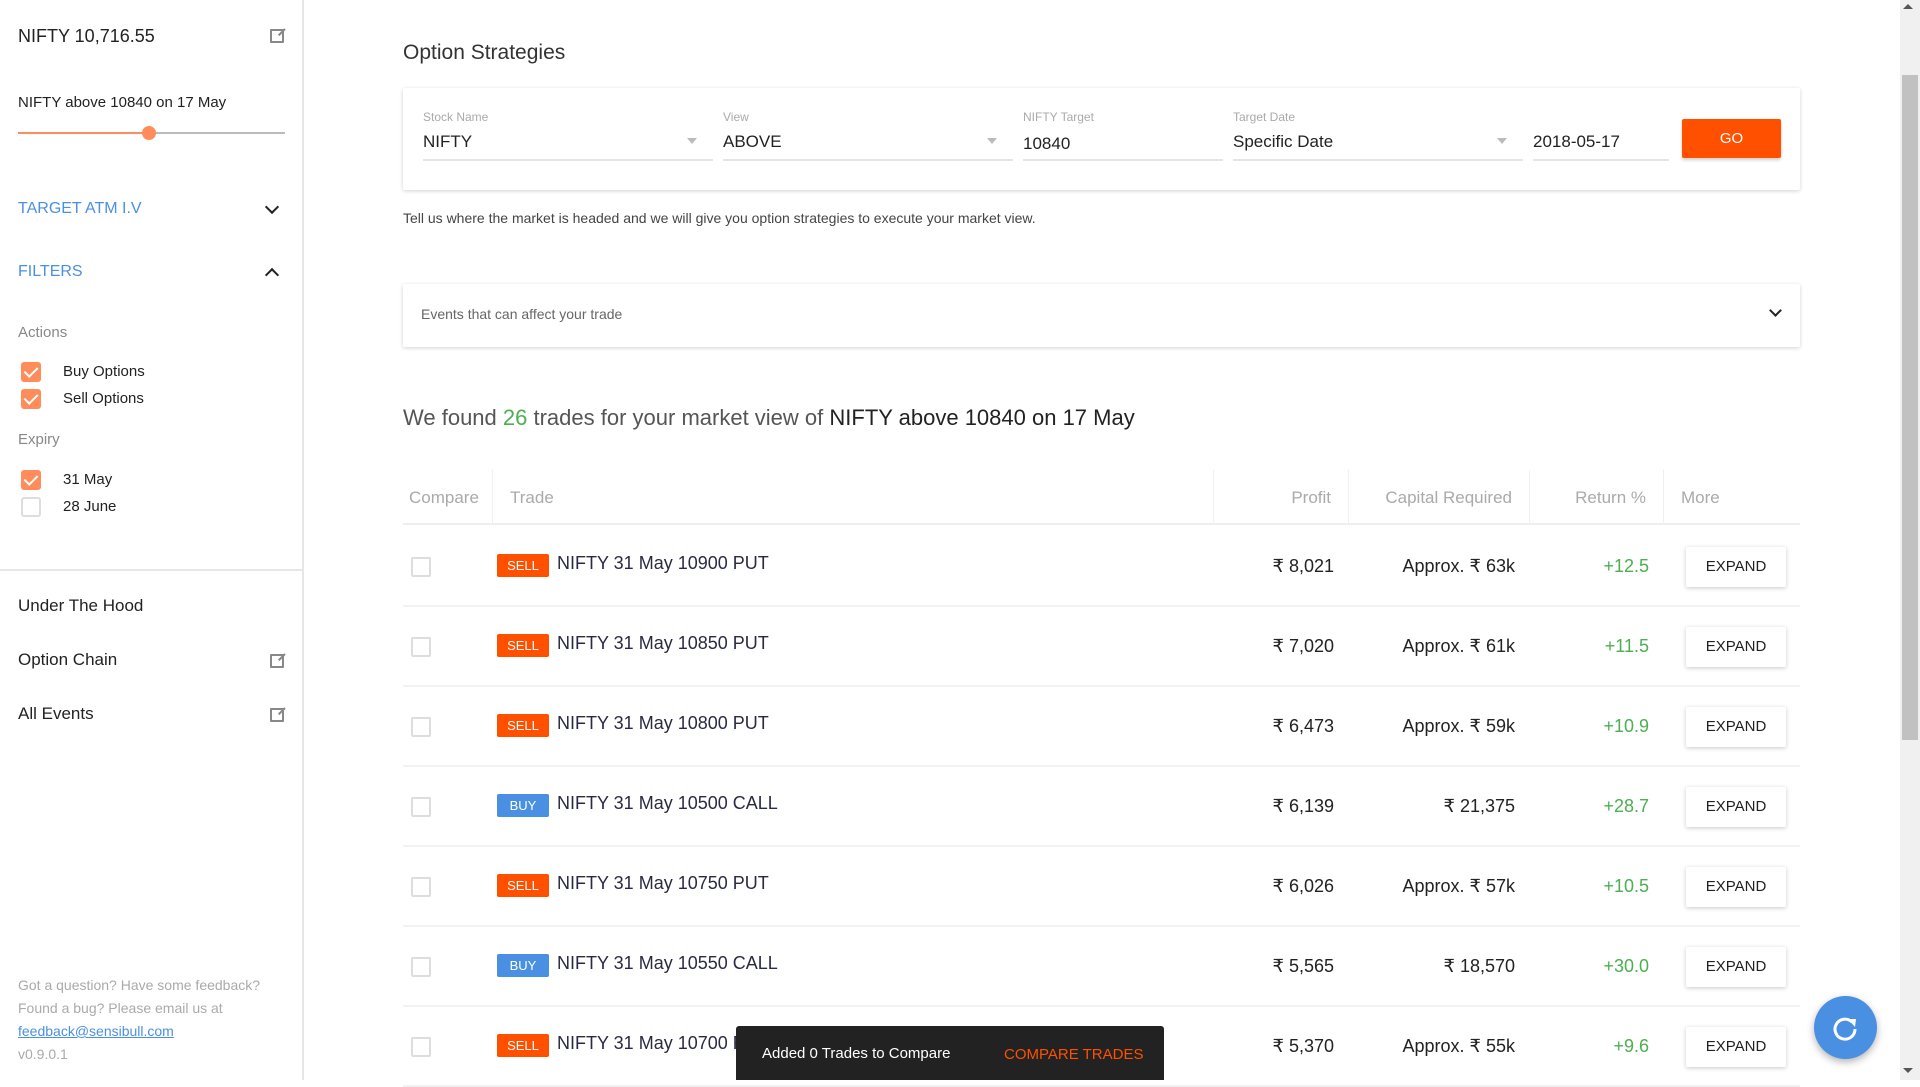 This screenshot has width=1920, height=1087. What do you see at coordinates (31, 507) in the screenshot?
I see `expiry-28-june-checkbox` at bounding box center [31, 507].